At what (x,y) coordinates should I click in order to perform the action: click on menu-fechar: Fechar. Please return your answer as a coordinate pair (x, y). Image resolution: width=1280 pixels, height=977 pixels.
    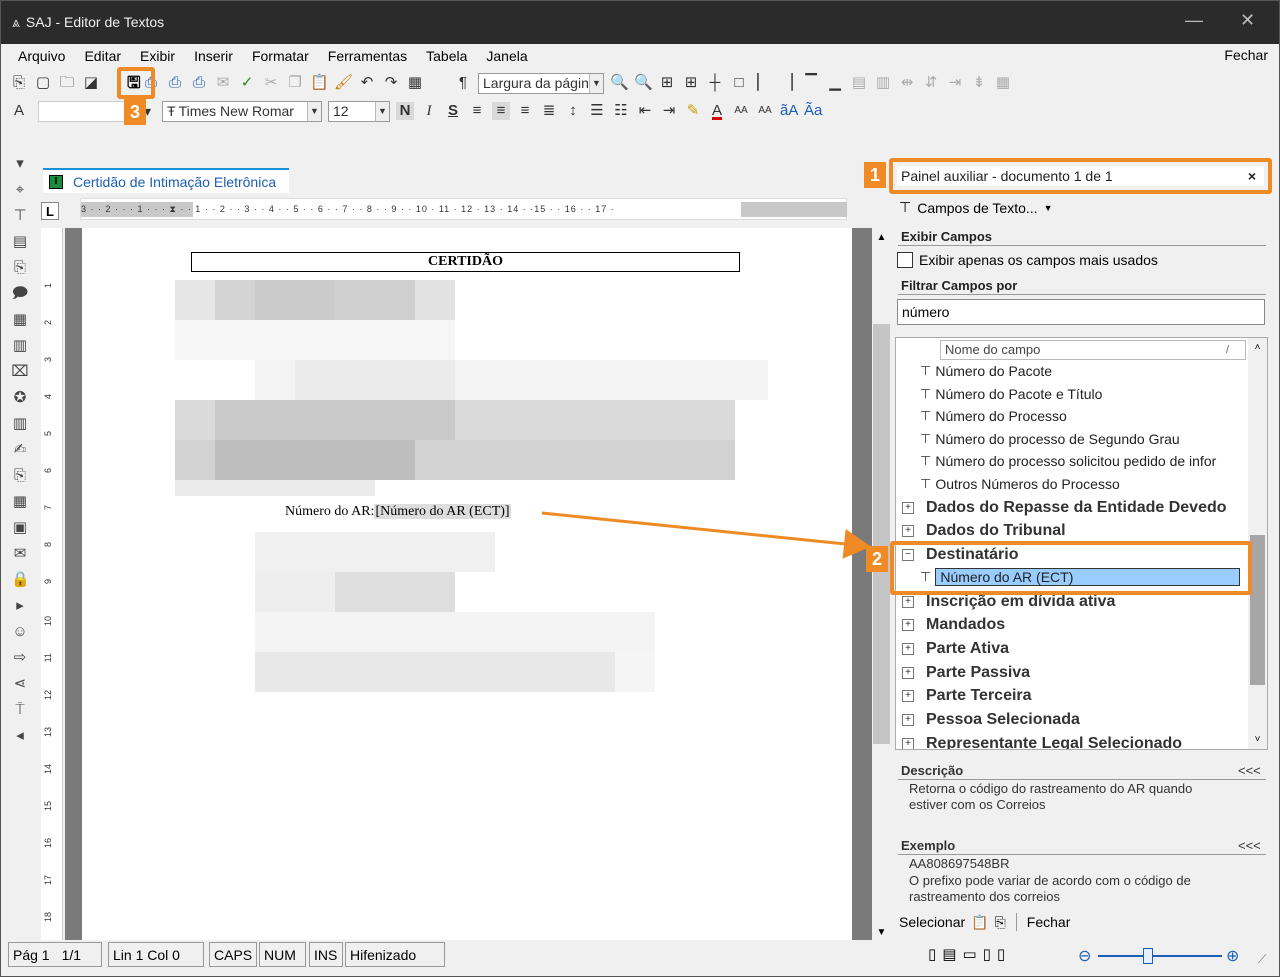
    Looking at the image, I should click on (1246, 55).